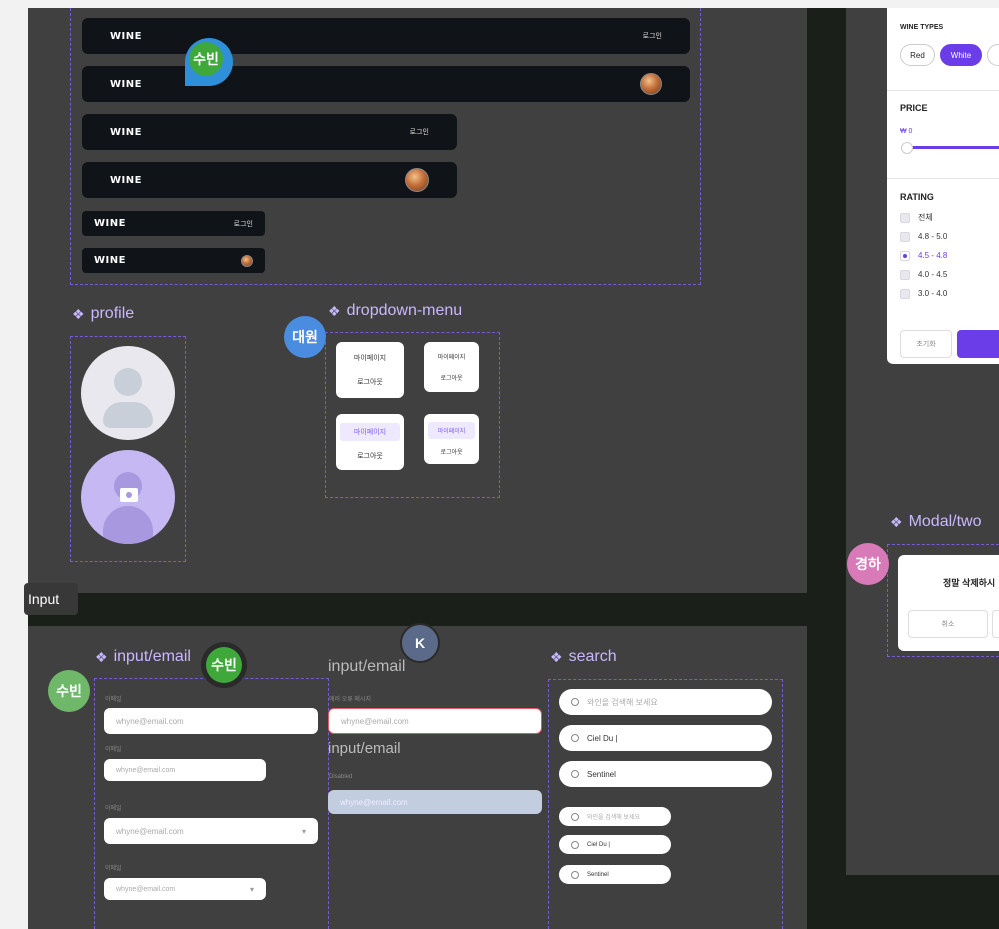 The height and width of the screenshot is (929, 999). Describe the element at coordinates (128, 382) in the screenshot. I see `person-head-icon` at that location.